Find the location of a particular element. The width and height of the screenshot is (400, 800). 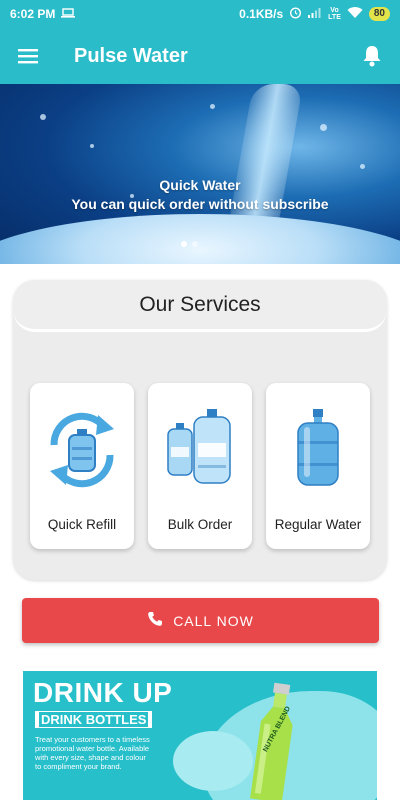

signal-icon is located at coordinates (315, 14).